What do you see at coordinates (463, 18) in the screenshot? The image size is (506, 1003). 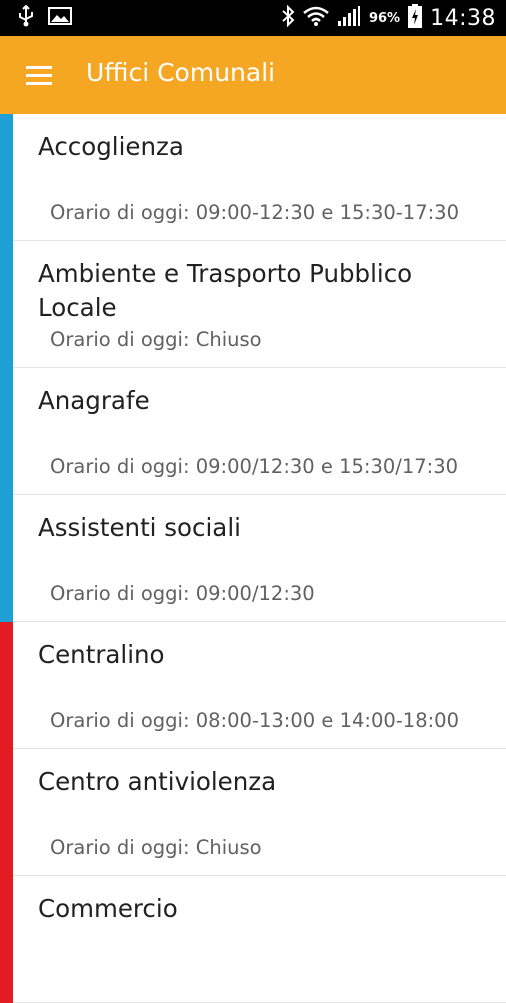 I see `clock: 14:38` at bounding box center [463, 18].